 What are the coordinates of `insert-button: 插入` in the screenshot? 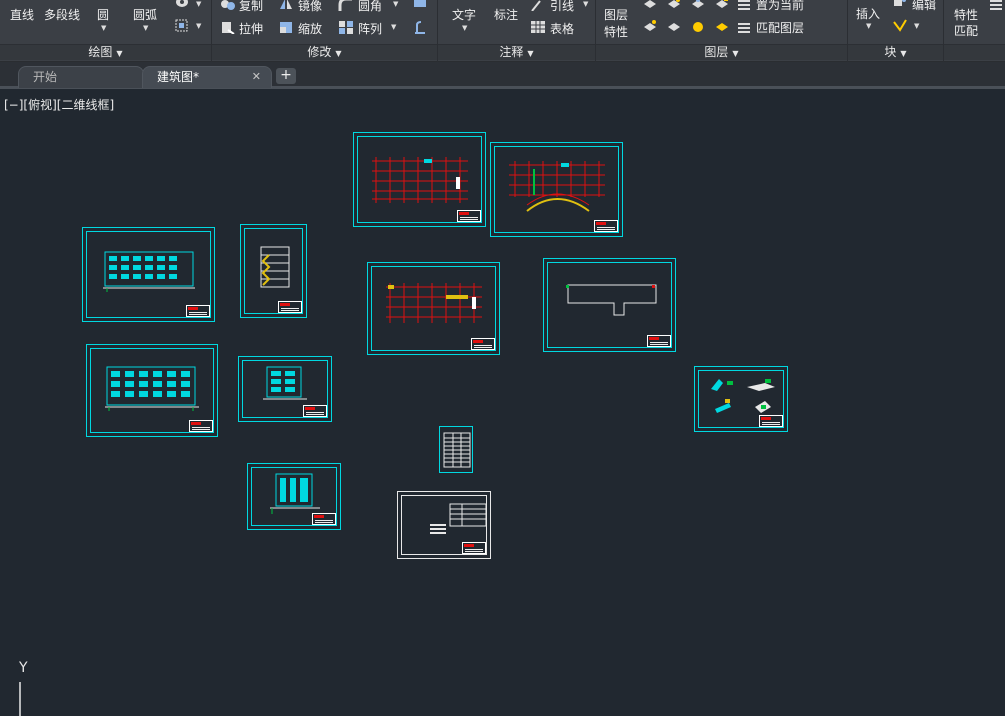 It's located at (868, 13).